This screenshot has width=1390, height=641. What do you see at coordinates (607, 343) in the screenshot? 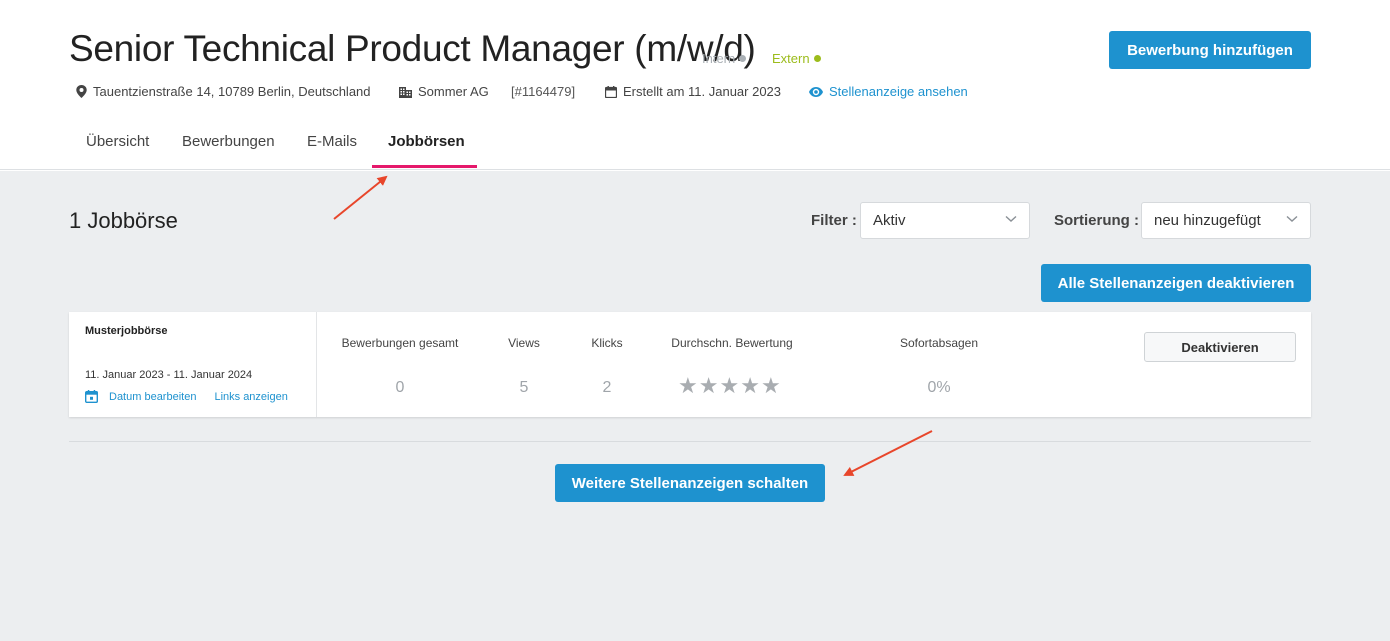
I see `stat-header-clicks: Klicks` at bounding box center [607, 343].